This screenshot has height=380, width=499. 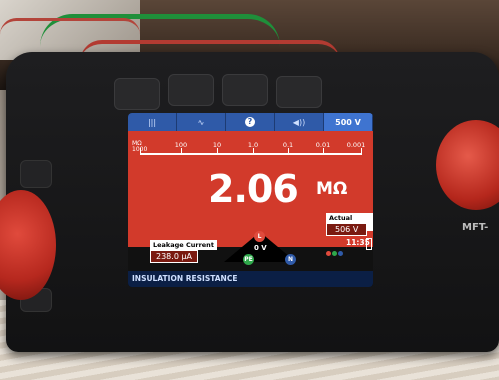 What do you see at coordinates (260, 248) in the screenshot?
I see `terminal-voltage: 0 V` at bounding box center [260, 248].